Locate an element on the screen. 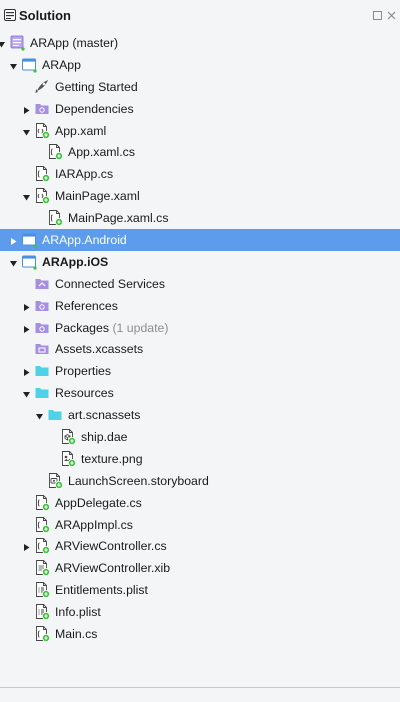 This screenshot has height=702, width=400. minimize-pad-button is located at coordinates (377, 15).